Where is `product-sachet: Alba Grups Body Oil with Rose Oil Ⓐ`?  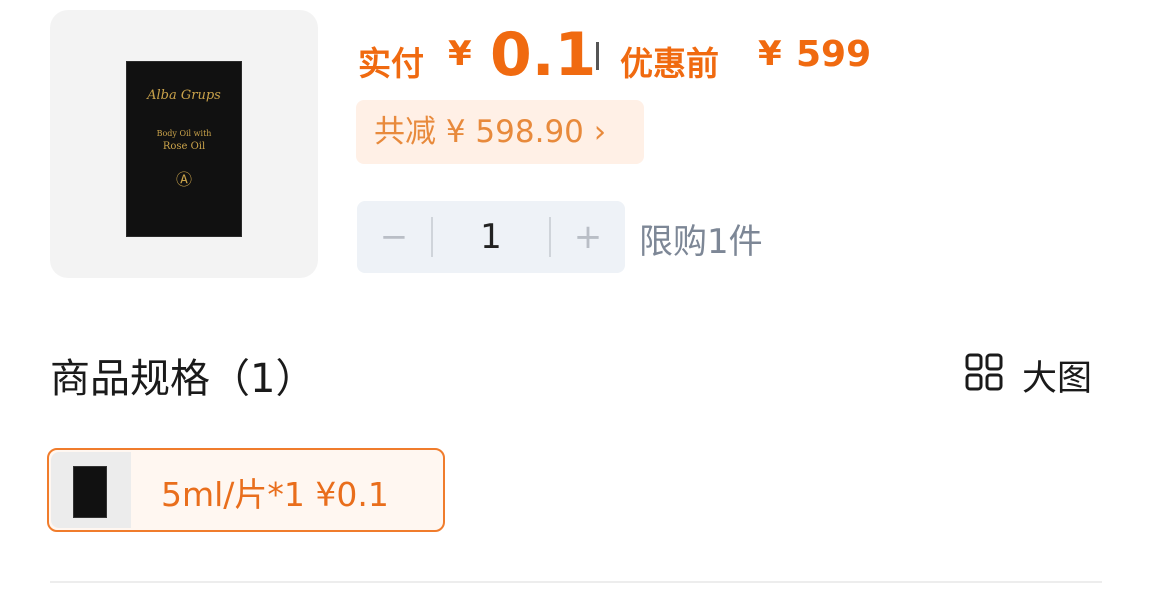 product-sachet: Alba Grups Body Oil with Rose Oil Ⓐ is located at coordinates (184, 149).